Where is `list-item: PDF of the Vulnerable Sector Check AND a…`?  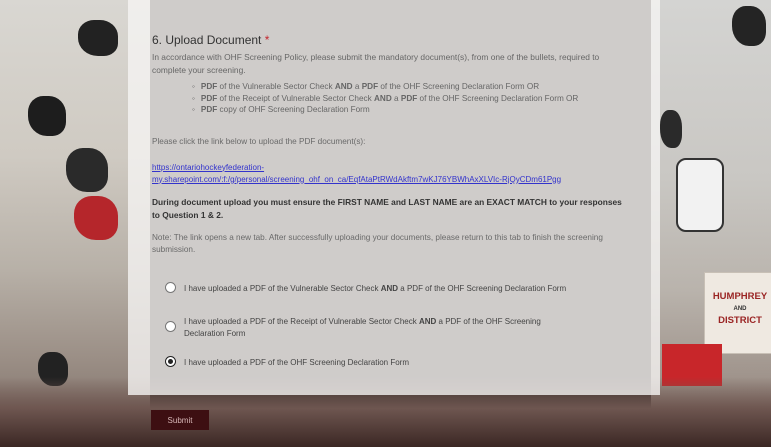 list-item: PDF of the Vulnerable Sector Check AND a… is located at coordinates (412, 87).